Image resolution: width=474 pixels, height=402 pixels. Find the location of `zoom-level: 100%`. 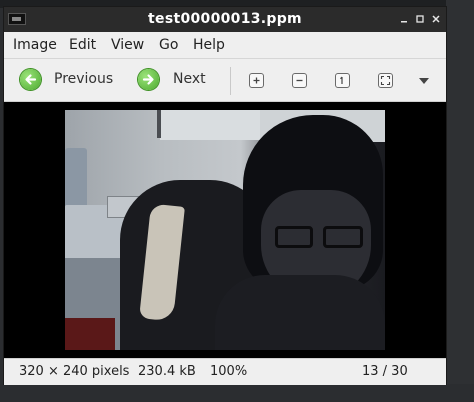

zoom-level: 100% is located at coordinates (229, 371).